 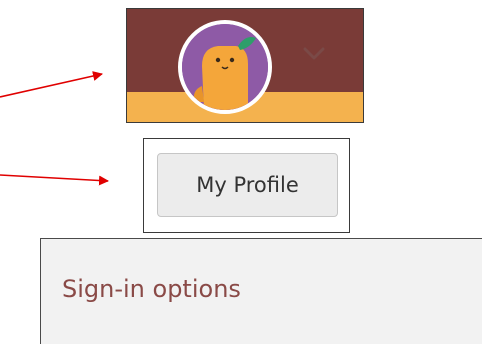 I want to click on user-avatar, so click(x=225, y=67).